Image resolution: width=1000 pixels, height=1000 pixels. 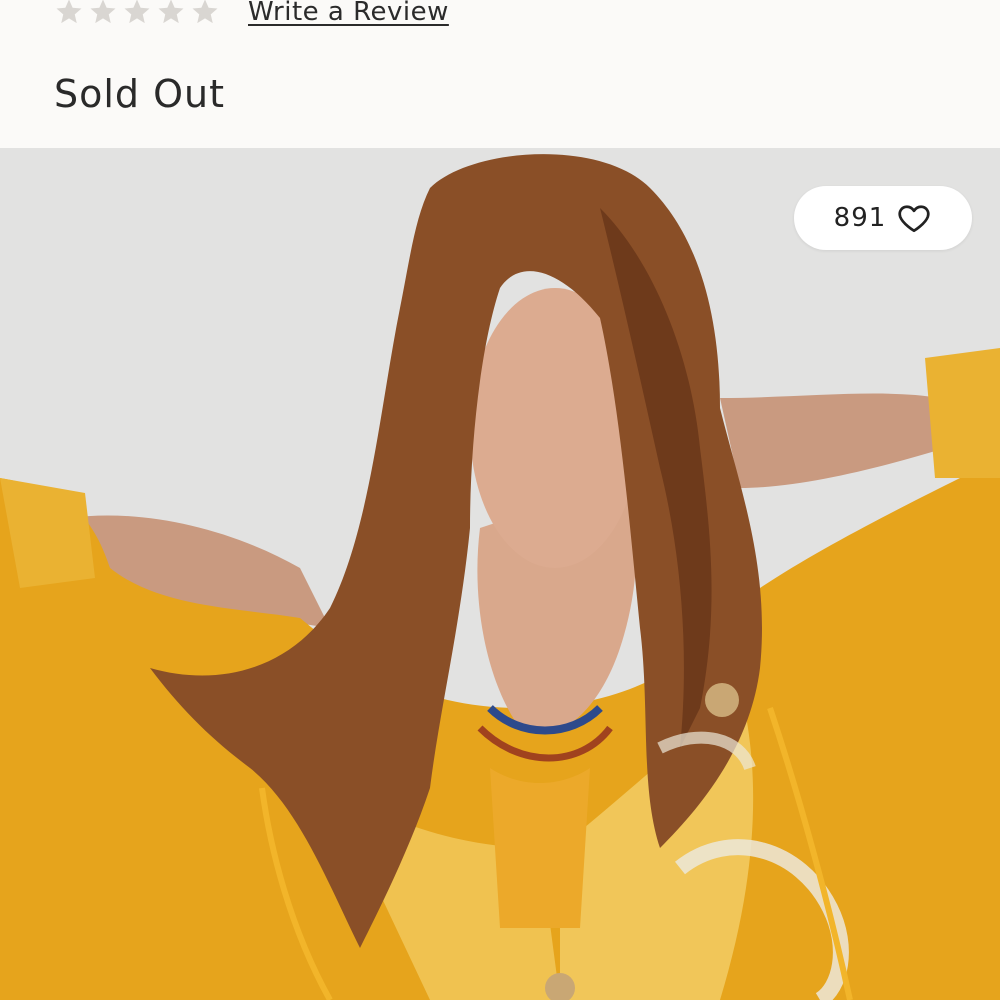 I want to click on heart-outline-icon, so click(x=914, y=219).